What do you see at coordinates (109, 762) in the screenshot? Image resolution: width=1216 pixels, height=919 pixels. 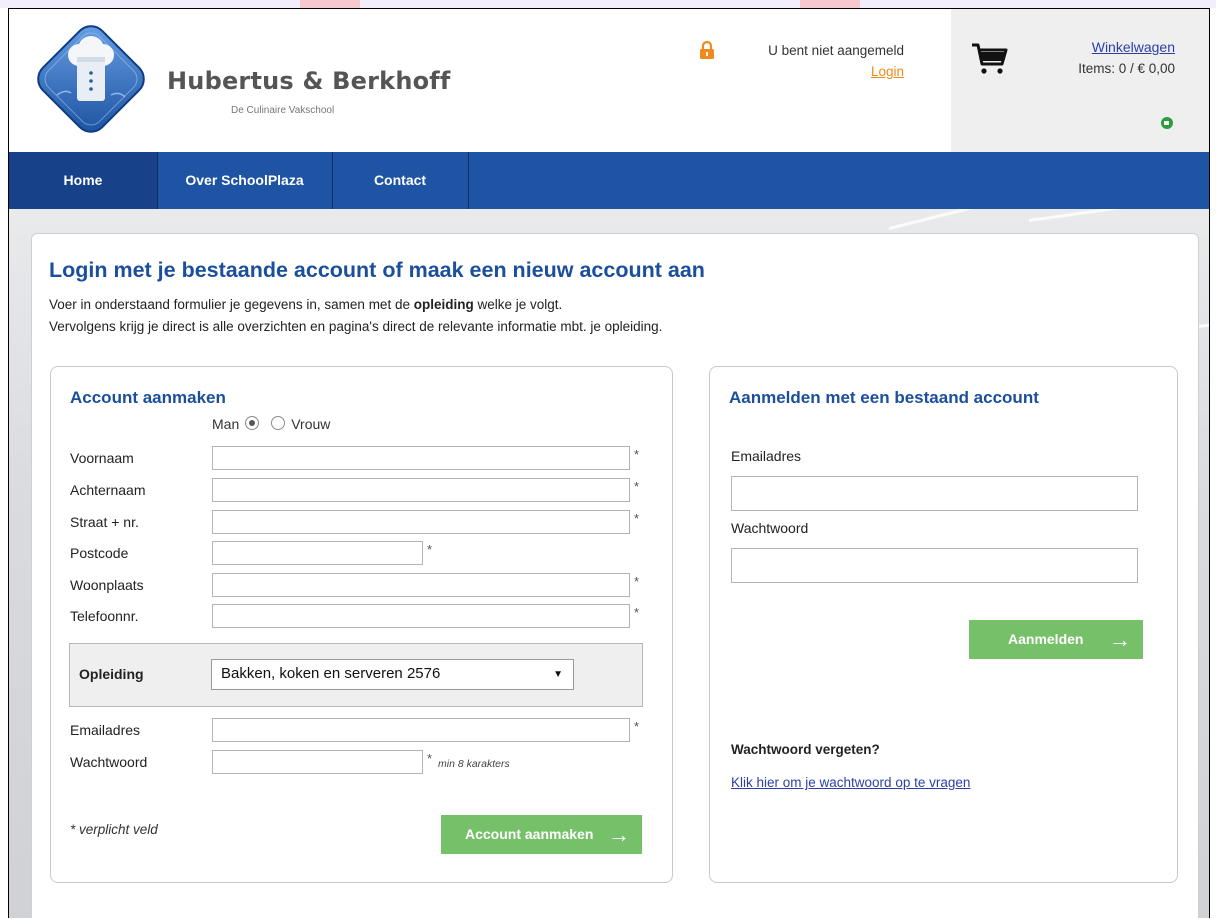 I see `register-password-label: Wachtwoord` at bounding box center [109, 762].